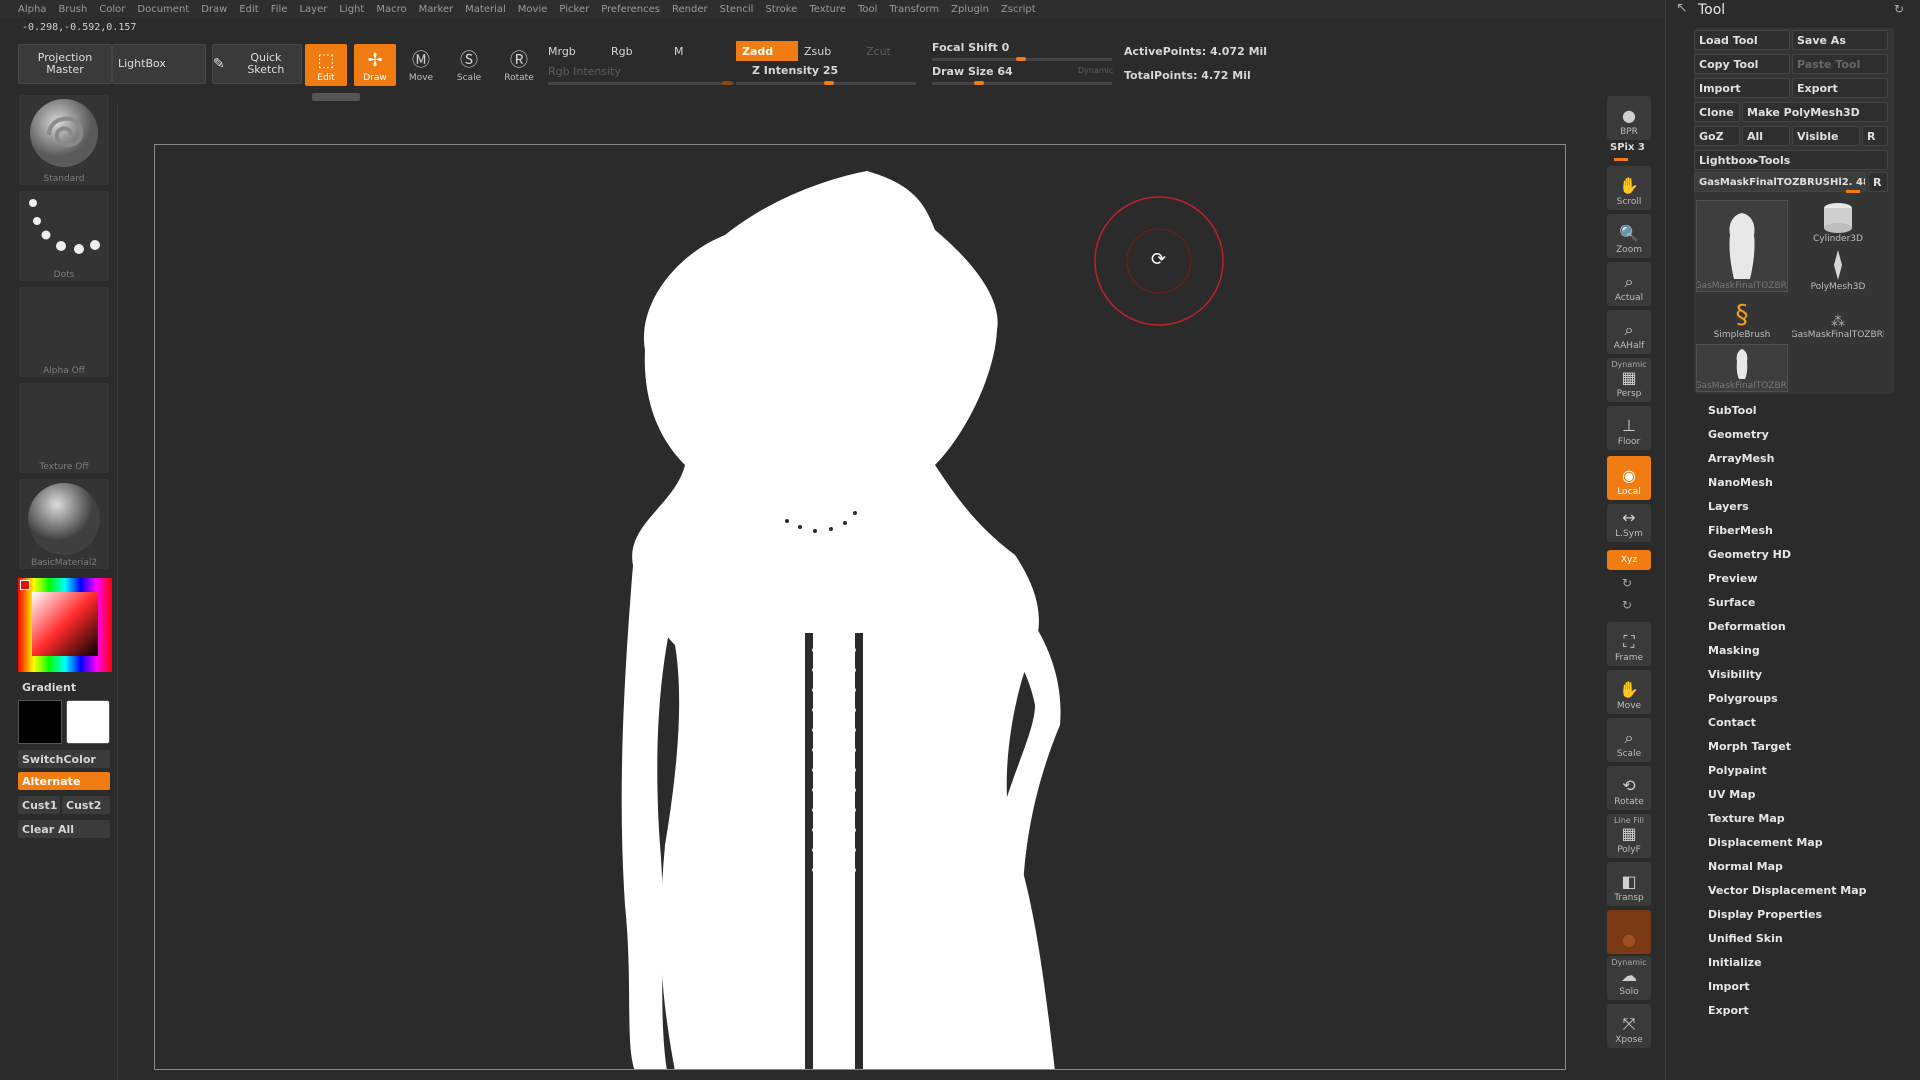 This screenshot has width=1920, height=1080. What do you see at coordinates (1878, 182) in the screenshot?
I see `current-tool-r-button: R` at bounding box center [1878, 182].